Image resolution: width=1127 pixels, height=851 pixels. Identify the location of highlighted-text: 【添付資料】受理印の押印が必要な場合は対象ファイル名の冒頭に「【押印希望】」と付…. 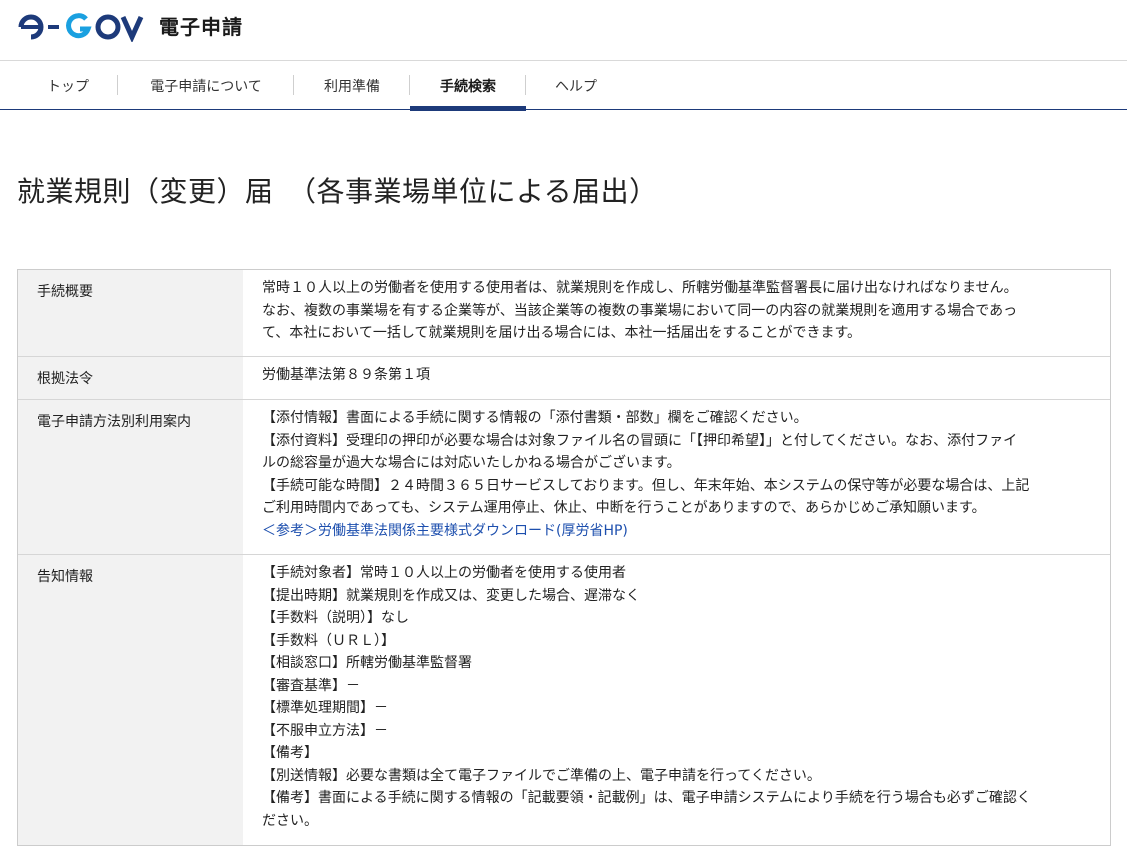
(583, 441).